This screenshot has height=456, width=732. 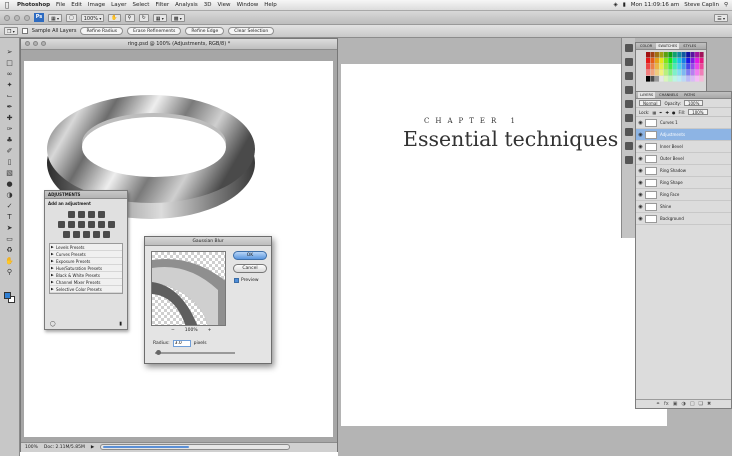 I want to click on eyedropper-tool-icon: ✒, so click(x=9, y=107).